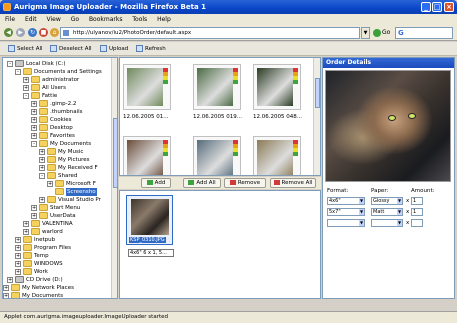 The image size is (457, 323). Describe the element at coordinates (115, 153) in the screenshot. I see `tree-scroll-thumb` at that location.